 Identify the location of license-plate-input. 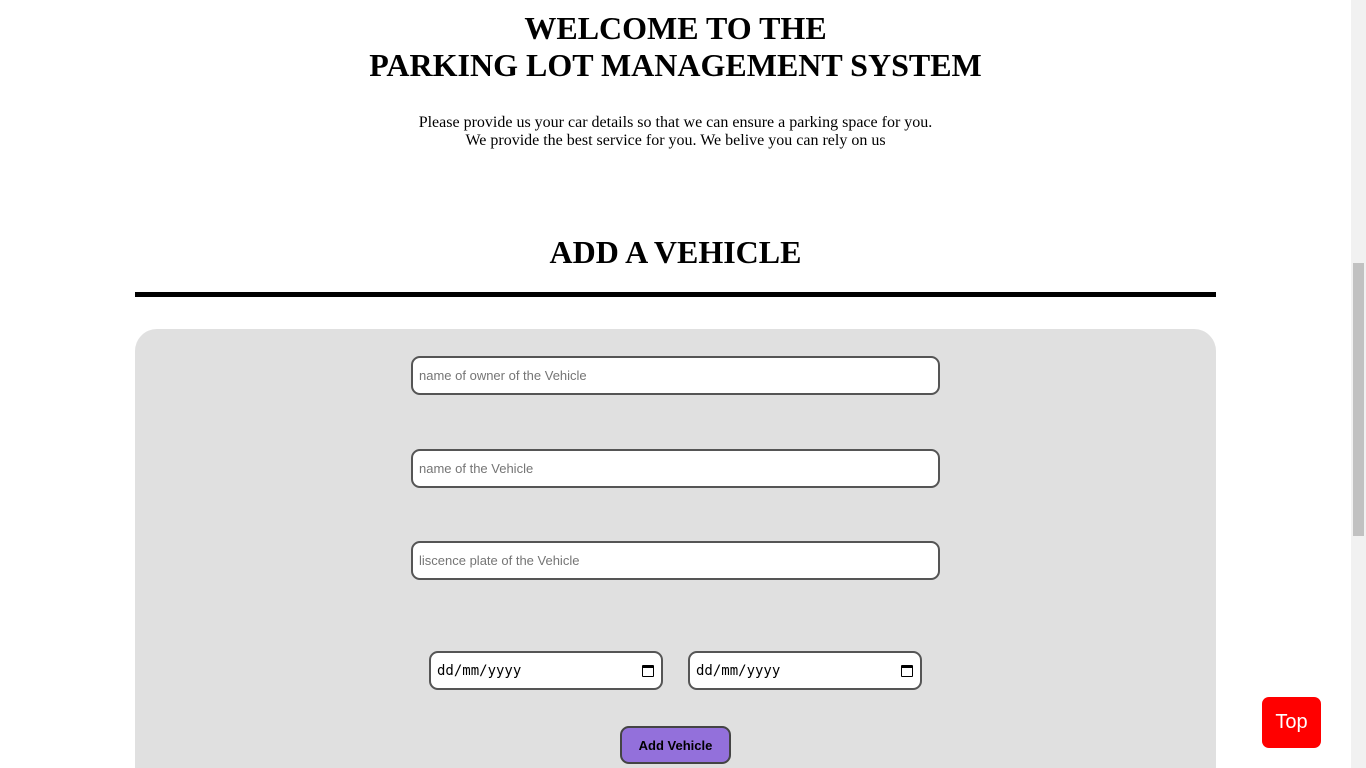
(675, 560).